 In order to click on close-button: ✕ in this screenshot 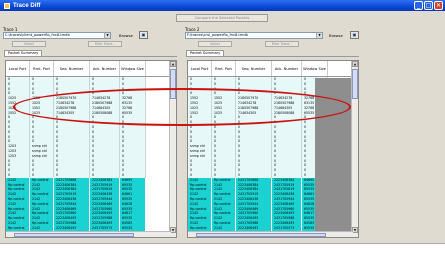, I will do `click(438, 5)`.